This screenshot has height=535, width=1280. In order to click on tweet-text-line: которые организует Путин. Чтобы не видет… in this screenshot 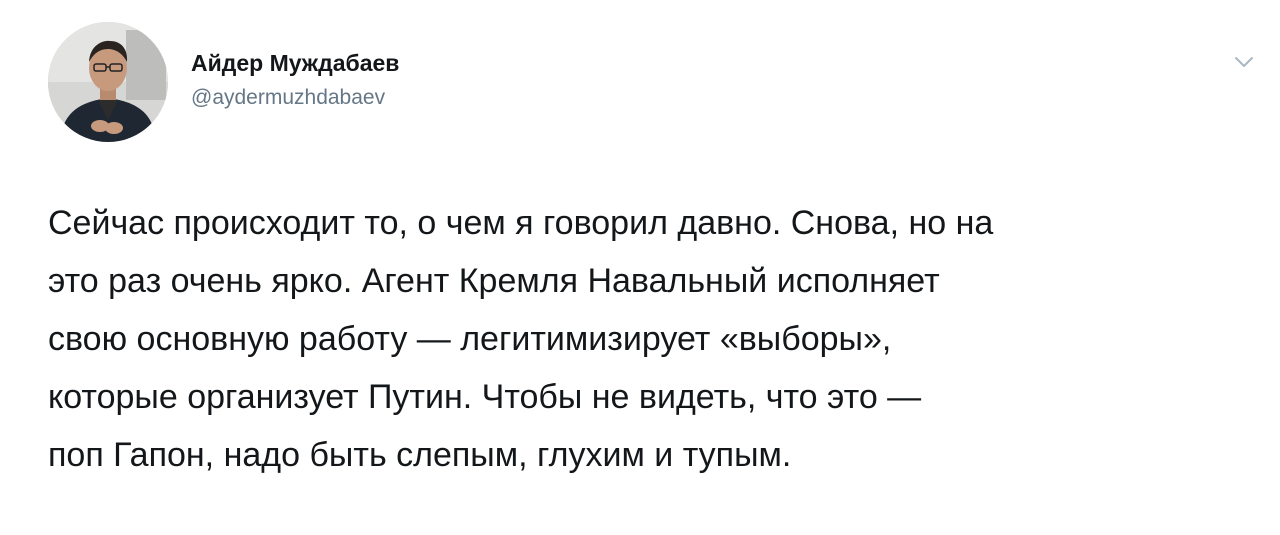, I will do `click(485, 397)`.